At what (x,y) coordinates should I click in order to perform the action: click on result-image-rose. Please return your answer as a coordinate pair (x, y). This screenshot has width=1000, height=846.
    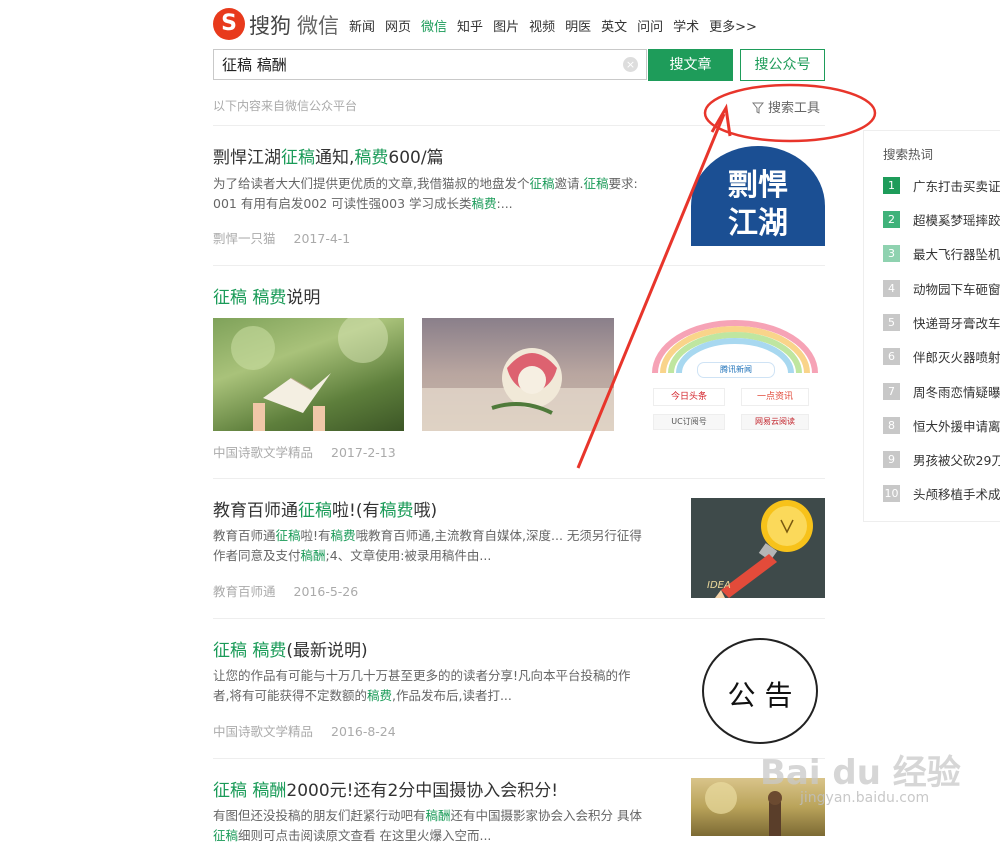
    Looking at the image, I should click on (518, 374).